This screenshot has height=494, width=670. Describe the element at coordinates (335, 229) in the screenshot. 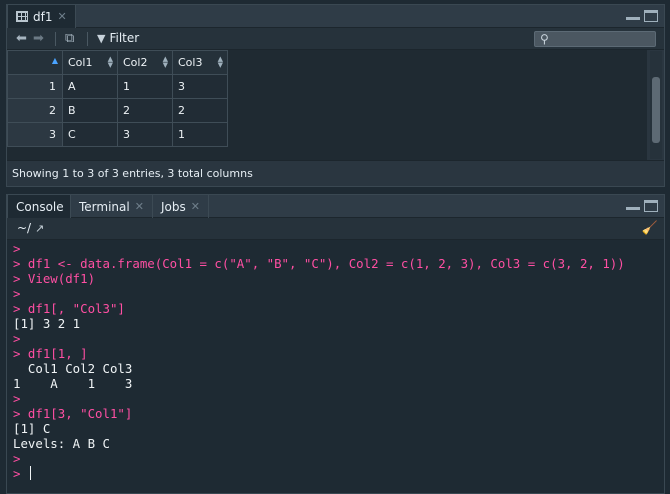

I see `console-subbar: ~/ ↗ 🧹` at that location.